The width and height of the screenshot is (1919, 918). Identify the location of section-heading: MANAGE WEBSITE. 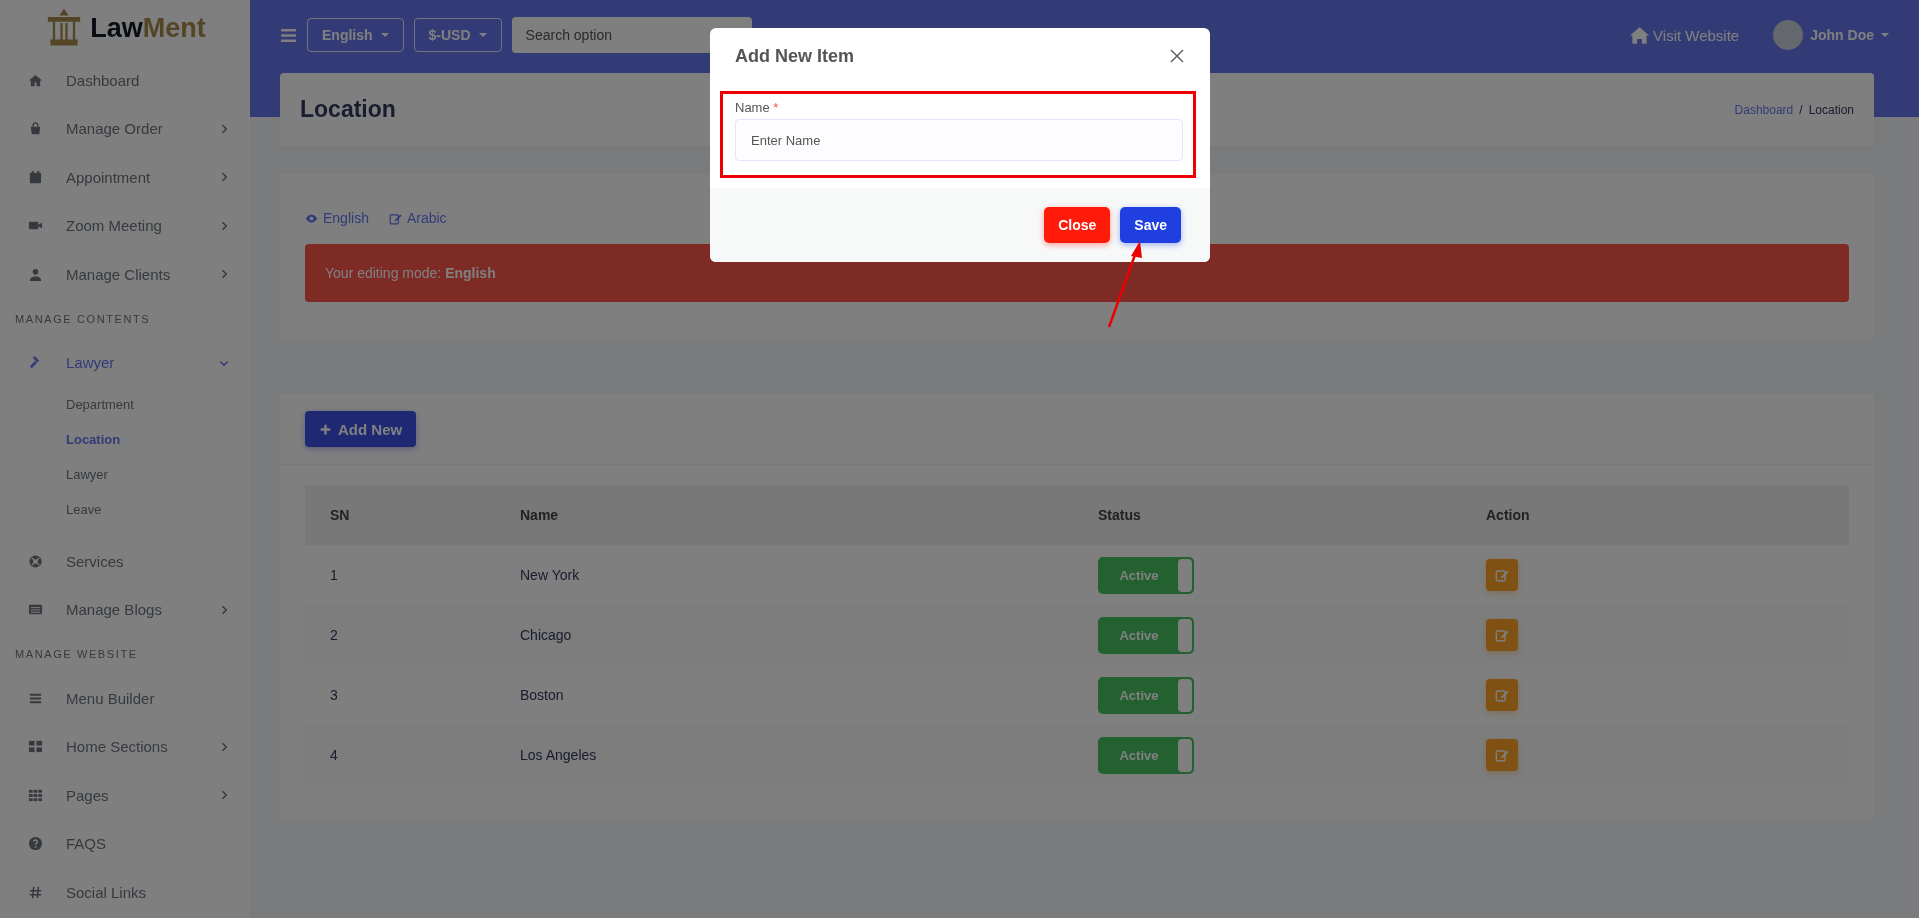
(76, 654).